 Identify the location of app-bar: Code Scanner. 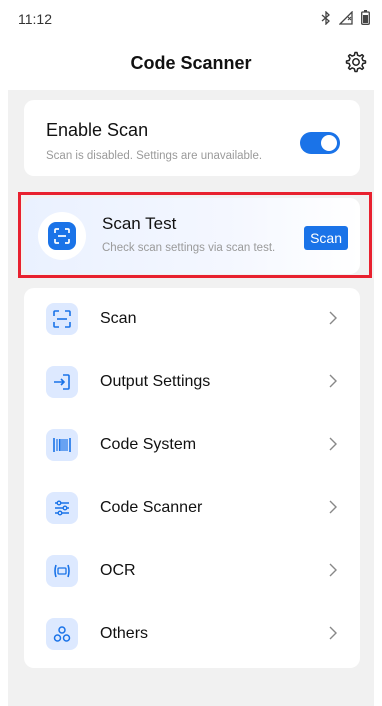
(191, 64).